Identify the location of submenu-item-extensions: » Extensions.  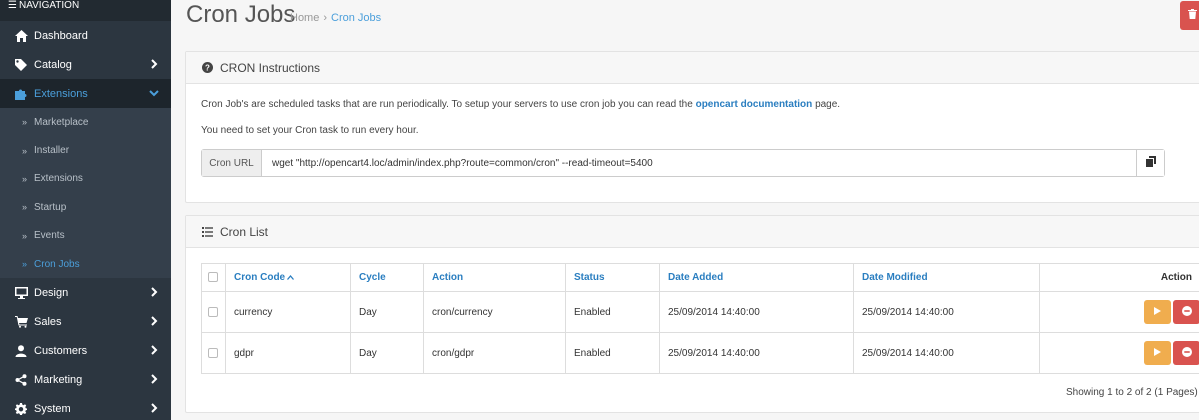
(85, 179).